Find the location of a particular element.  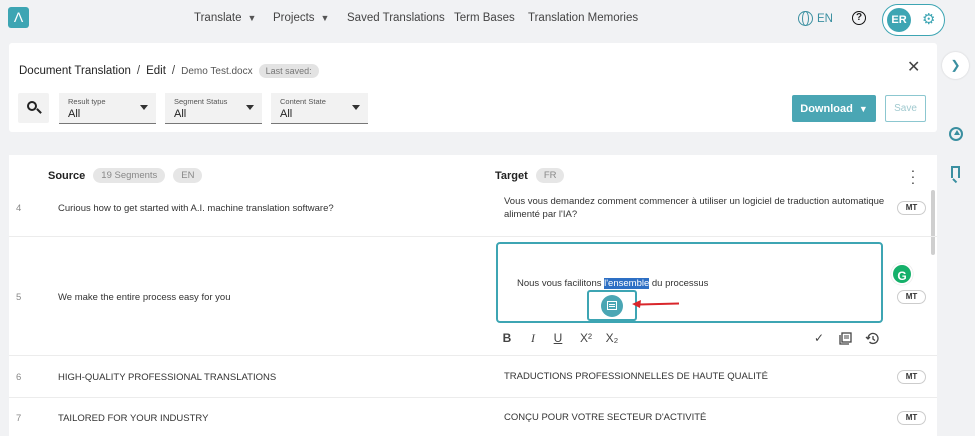

content-state-value: All is located at coordinates (286, 114).